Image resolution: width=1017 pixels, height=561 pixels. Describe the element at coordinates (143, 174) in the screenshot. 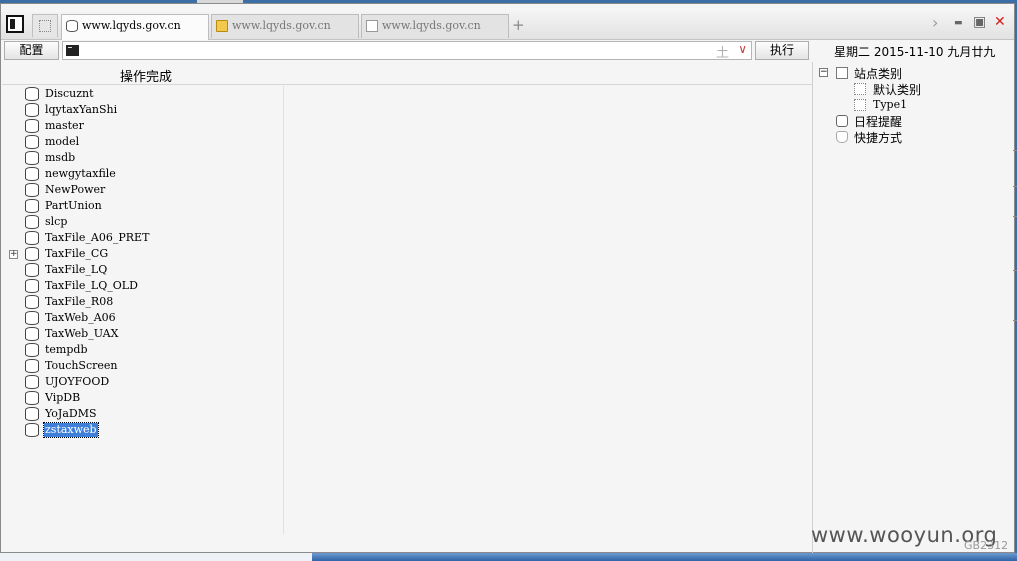

I see `database-list-item: newgytaxfile` at that location.